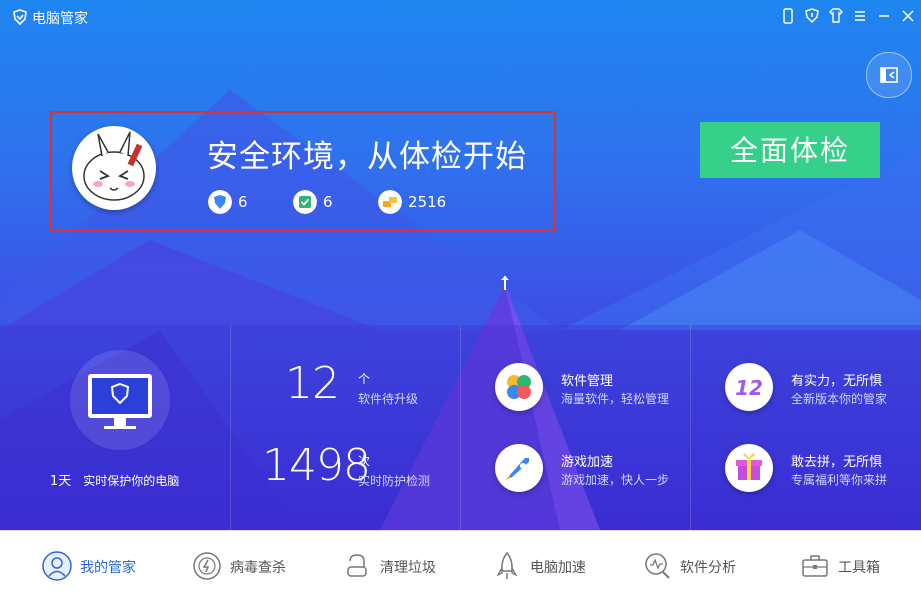 This screenshot has height=601, width=921. Describe the element at coordinates (367, 157) in the screenshot. I see `headline: 安全环境，从体检开始` at that location.